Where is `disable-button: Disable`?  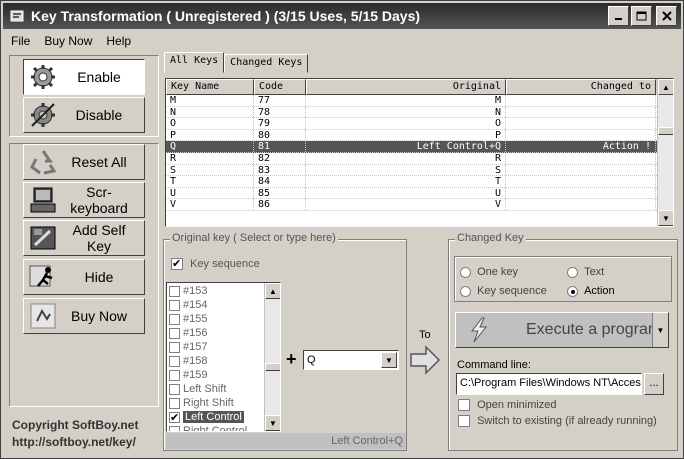
disable-button: Disable is located at coordinates (84, 115).